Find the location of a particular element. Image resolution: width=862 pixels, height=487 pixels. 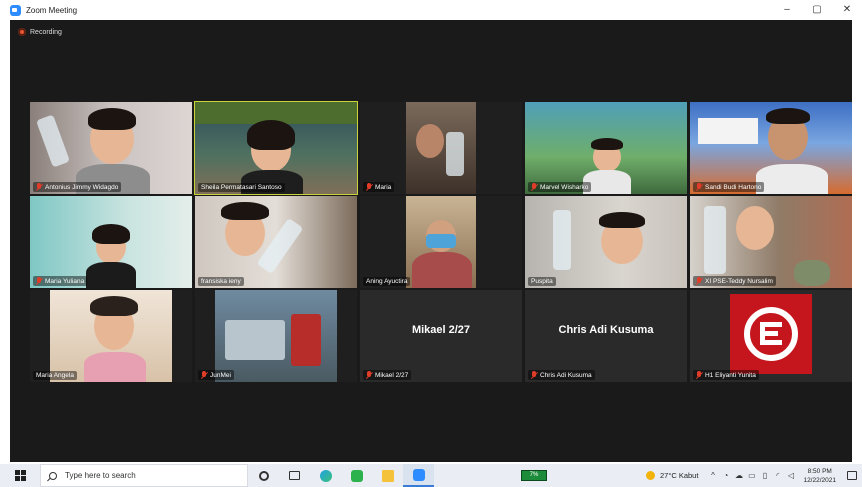

participant-tile: Maria Yuliana is located at coordinates (111, 242).